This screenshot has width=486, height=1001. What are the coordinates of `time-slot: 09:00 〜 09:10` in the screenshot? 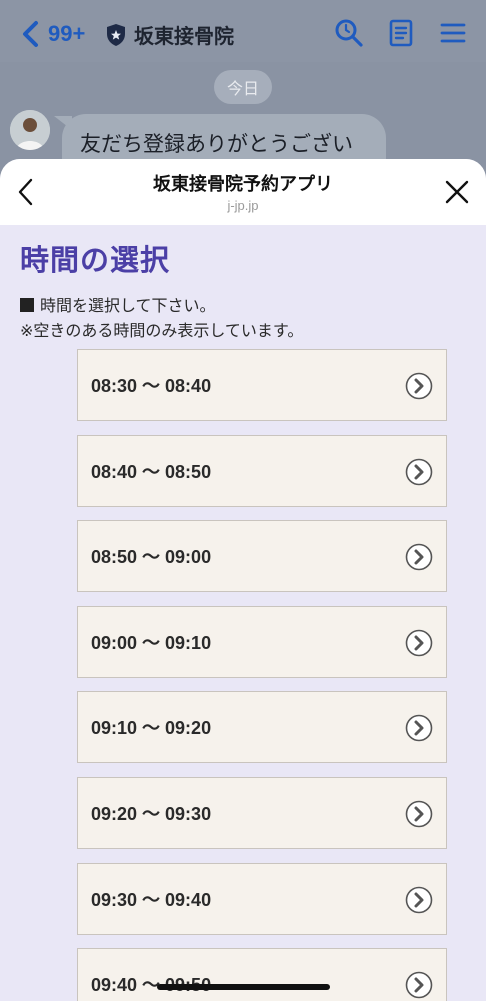 It's located at (262, 641).